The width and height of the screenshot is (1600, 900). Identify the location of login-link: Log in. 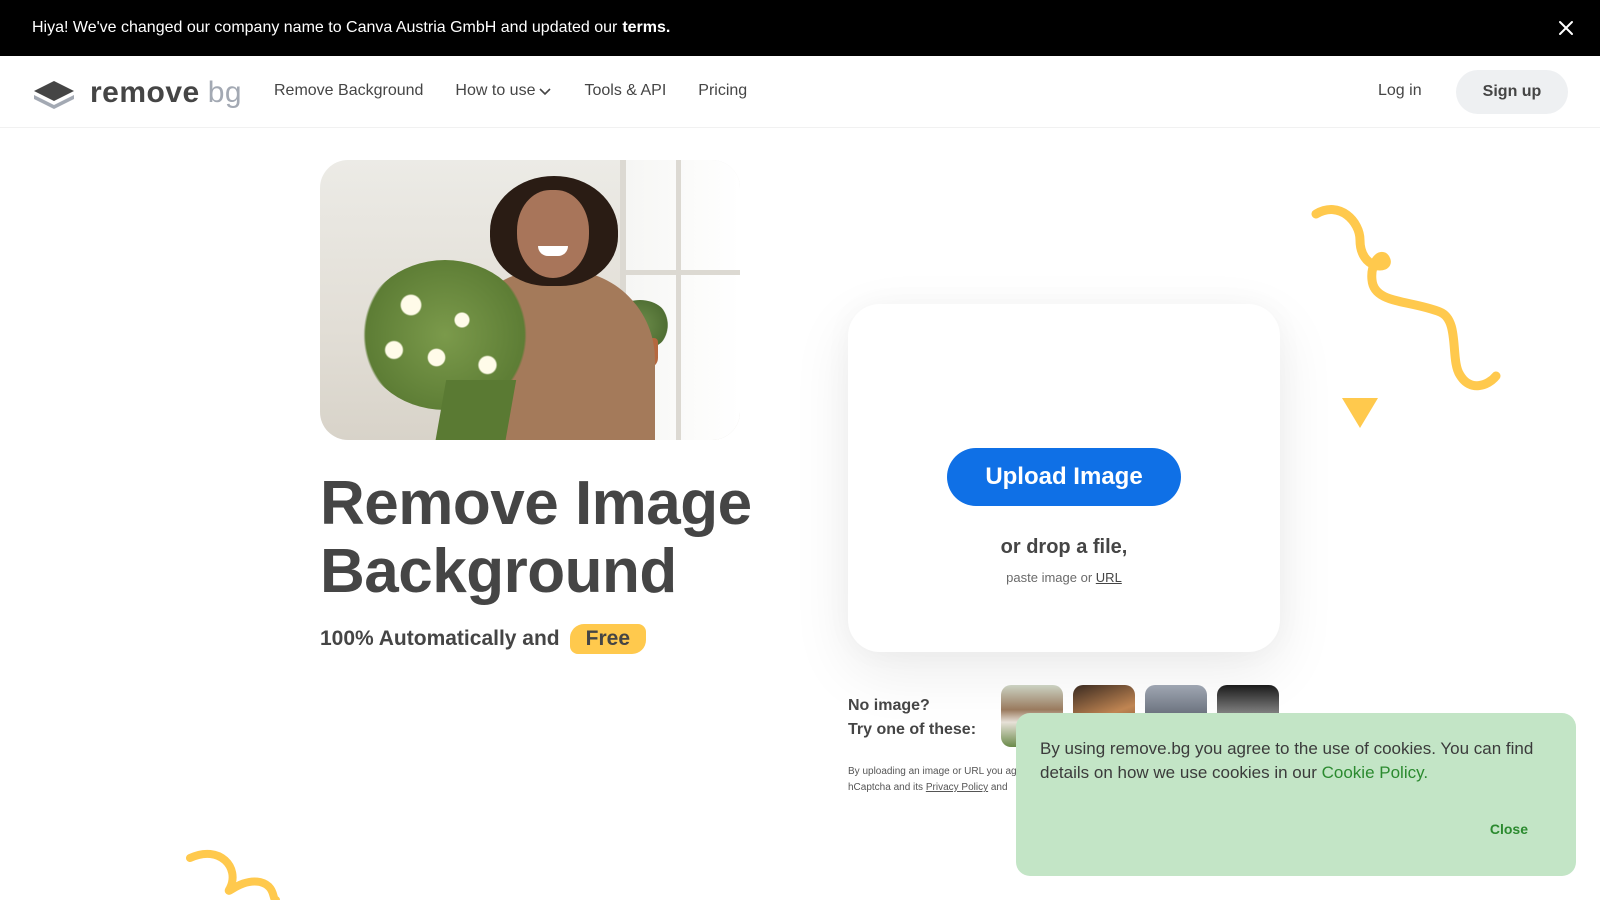
(1400, 91).